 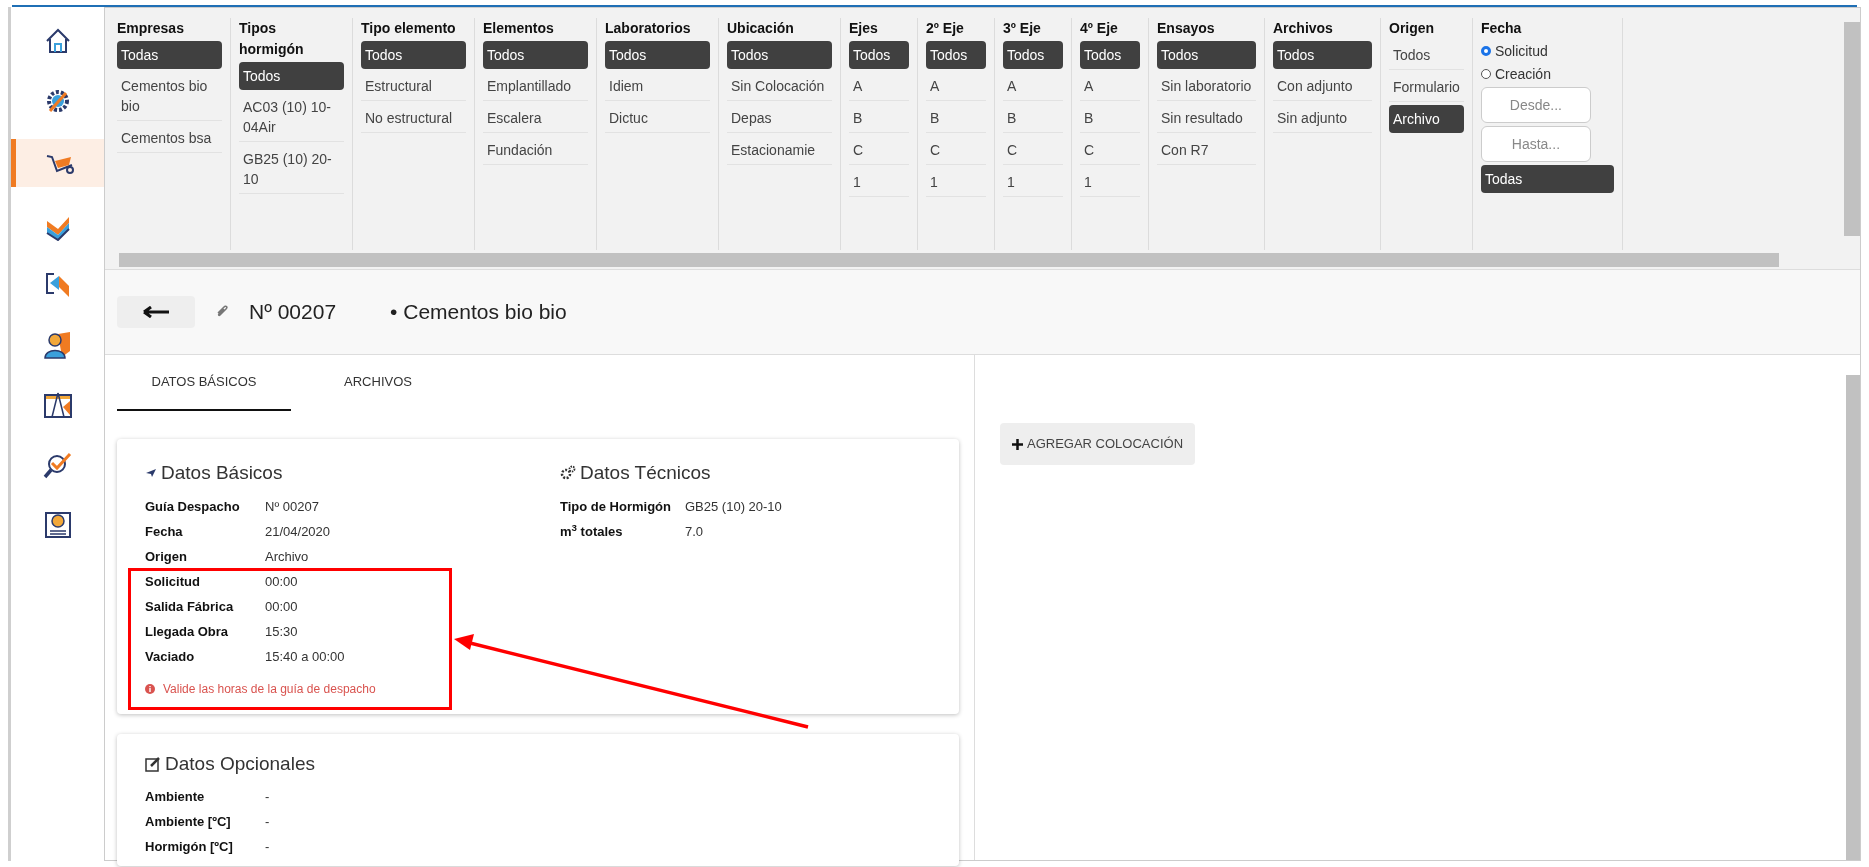 What do you see at coordinates (1206, 150) in the screenshot?
I see `filter-option: Con R7` at bounding box center [1206, 150].